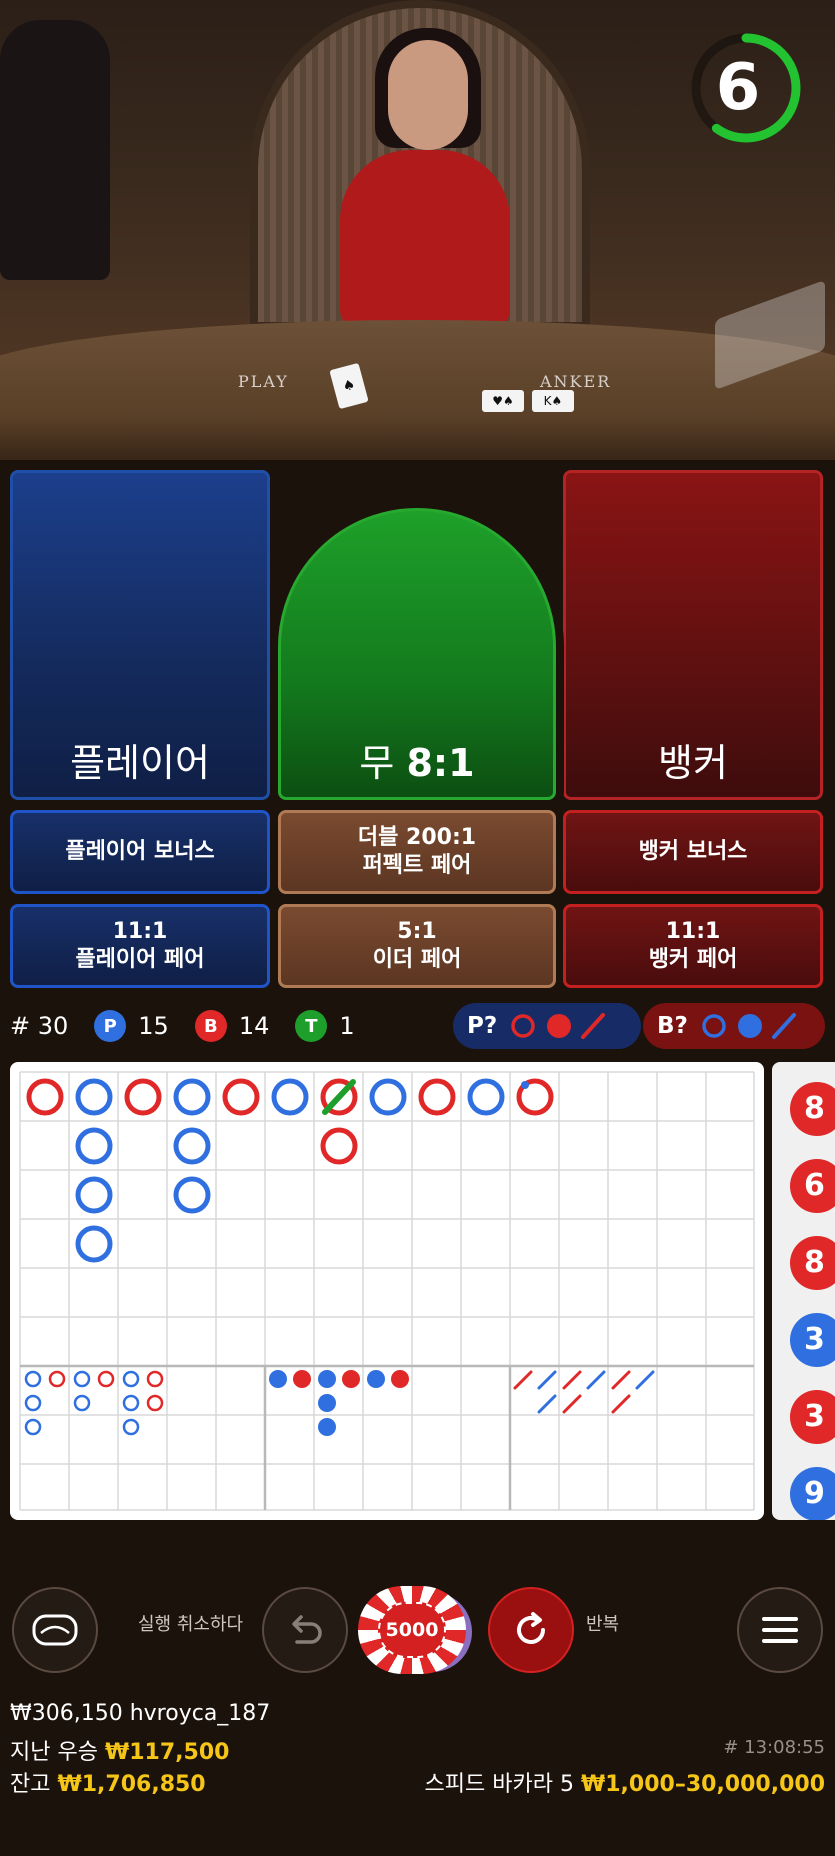  I want to click on player-pair-bet: 11:1 플레이어 페어, so click(140, 946).